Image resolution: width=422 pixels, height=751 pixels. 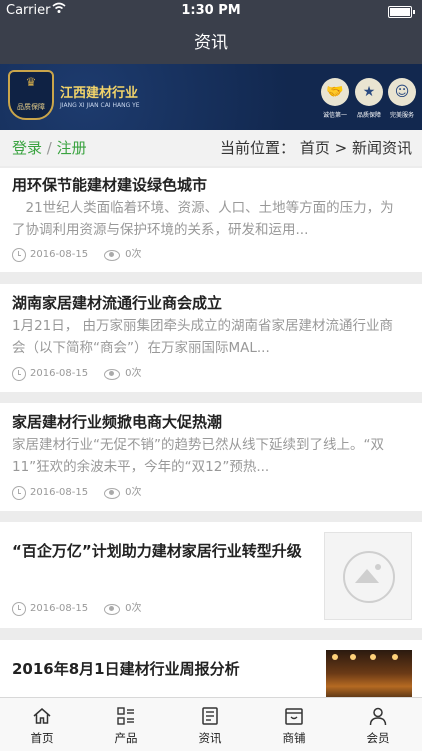 What do you see at coordinates (369, 673) in the screenshot?
I see `article-thumbnail` at bounding box center [369, 673].